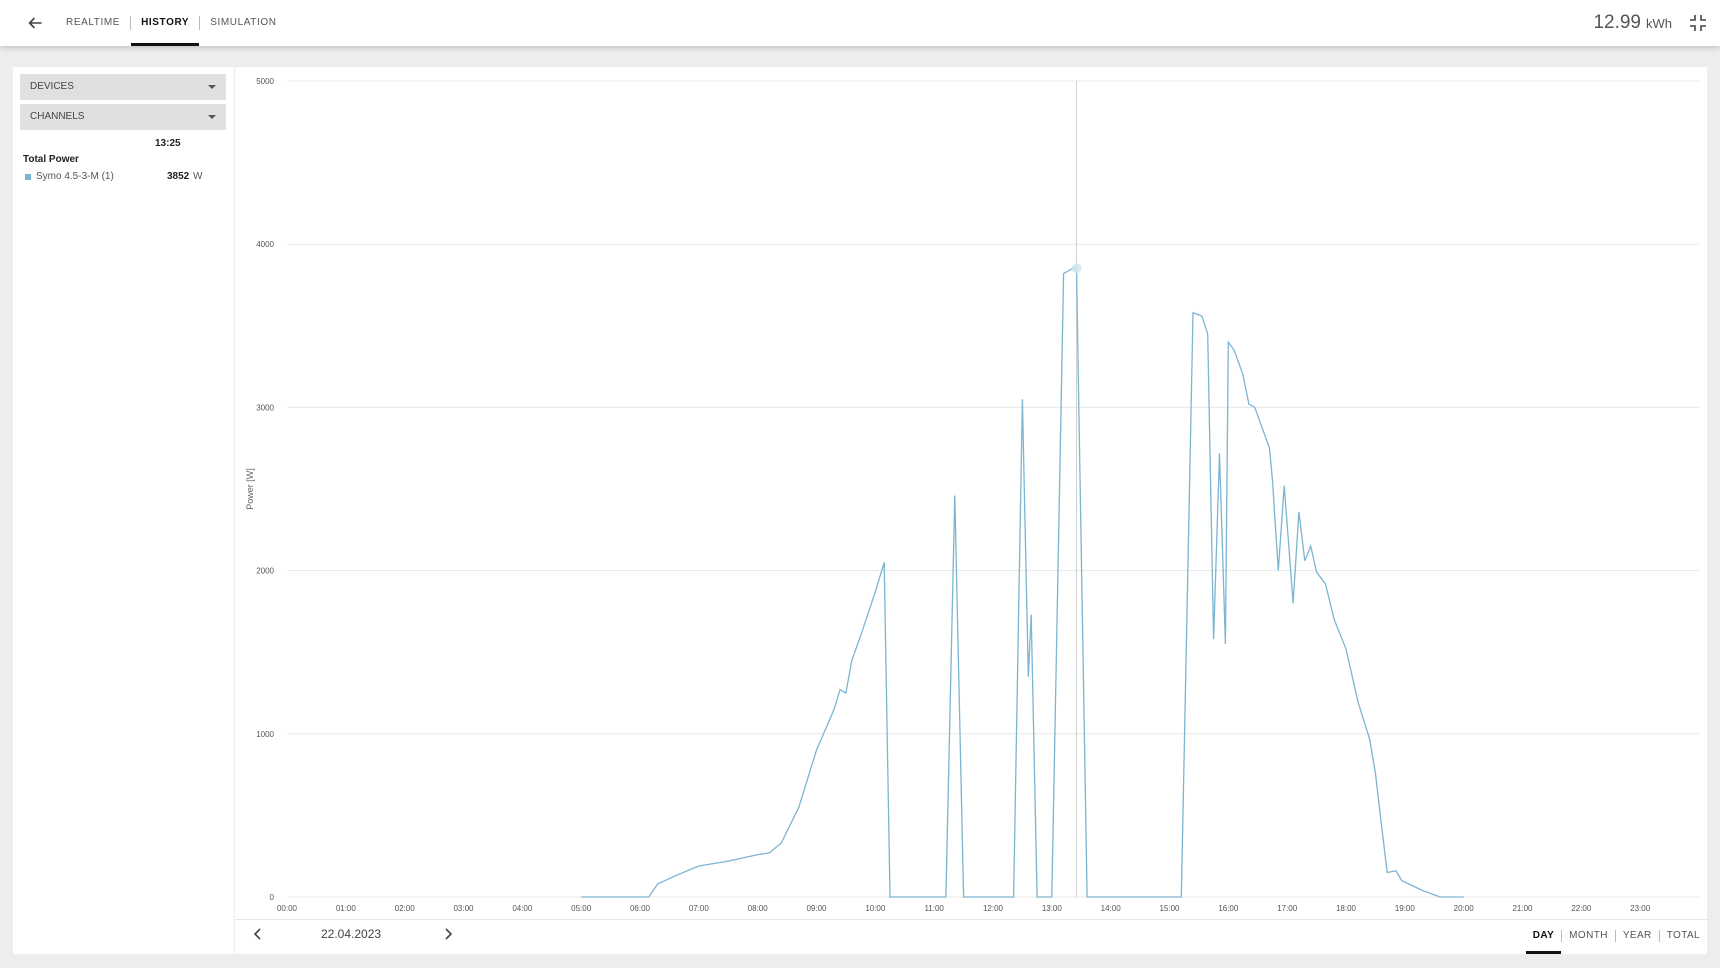 This screenshot has width=1720, height=968. I want to click on energy-unit: kWh, so click(1659, 23).